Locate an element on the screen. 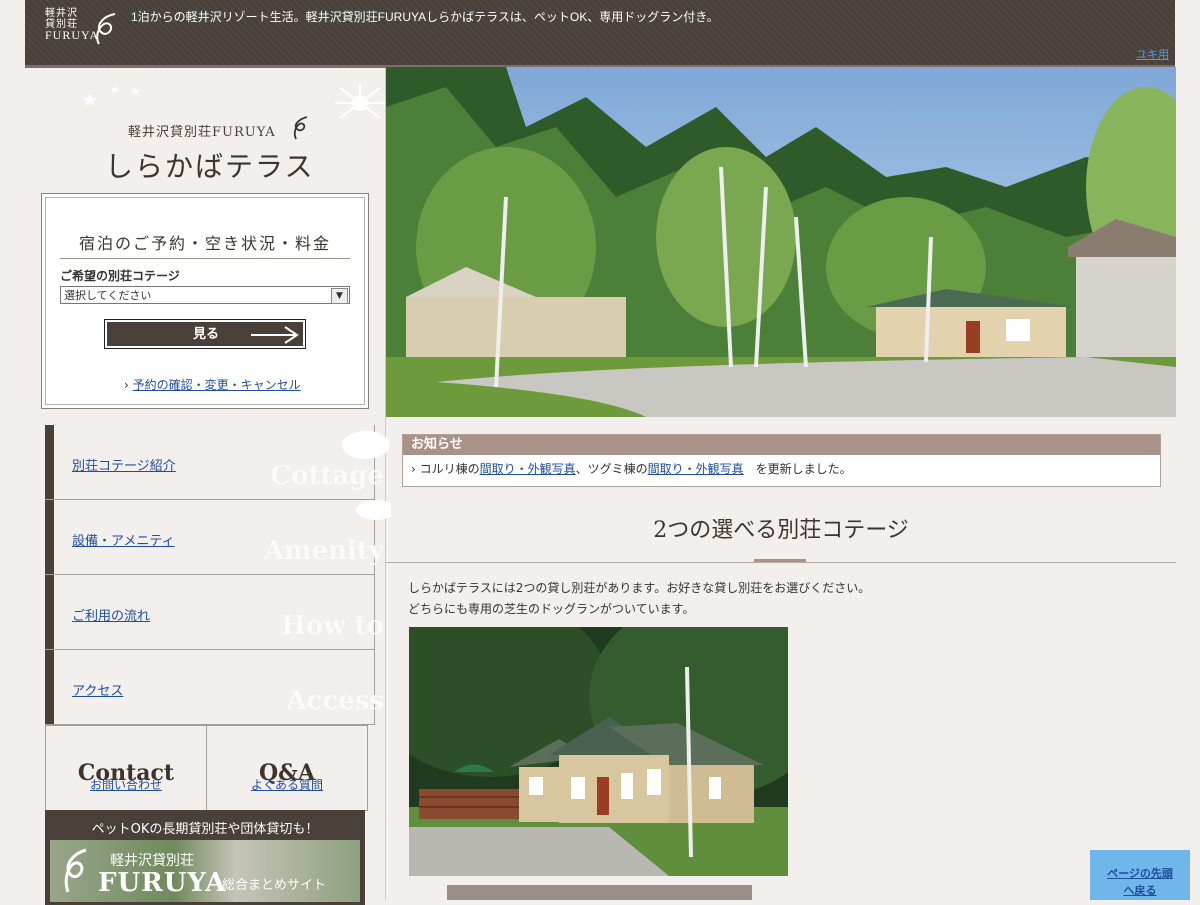  notice-heading: お知らせ is located at coordinates (781, 445).